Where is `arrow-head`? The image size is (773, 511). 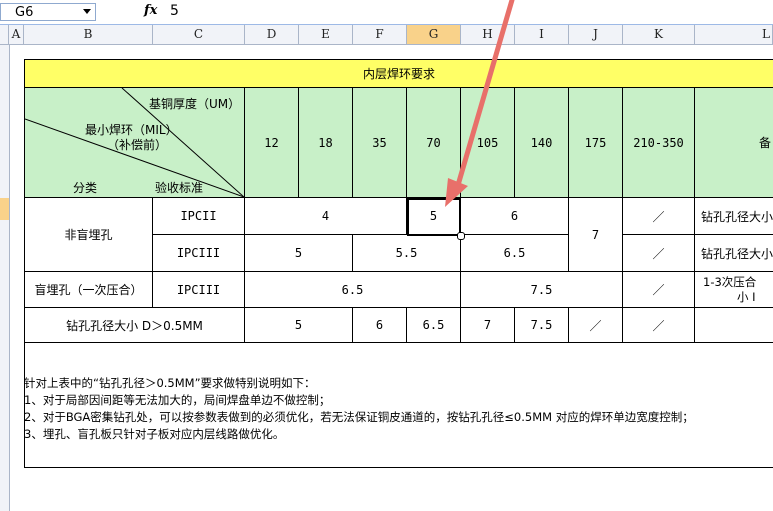 arrow-head is located at coordinates (456, 192).